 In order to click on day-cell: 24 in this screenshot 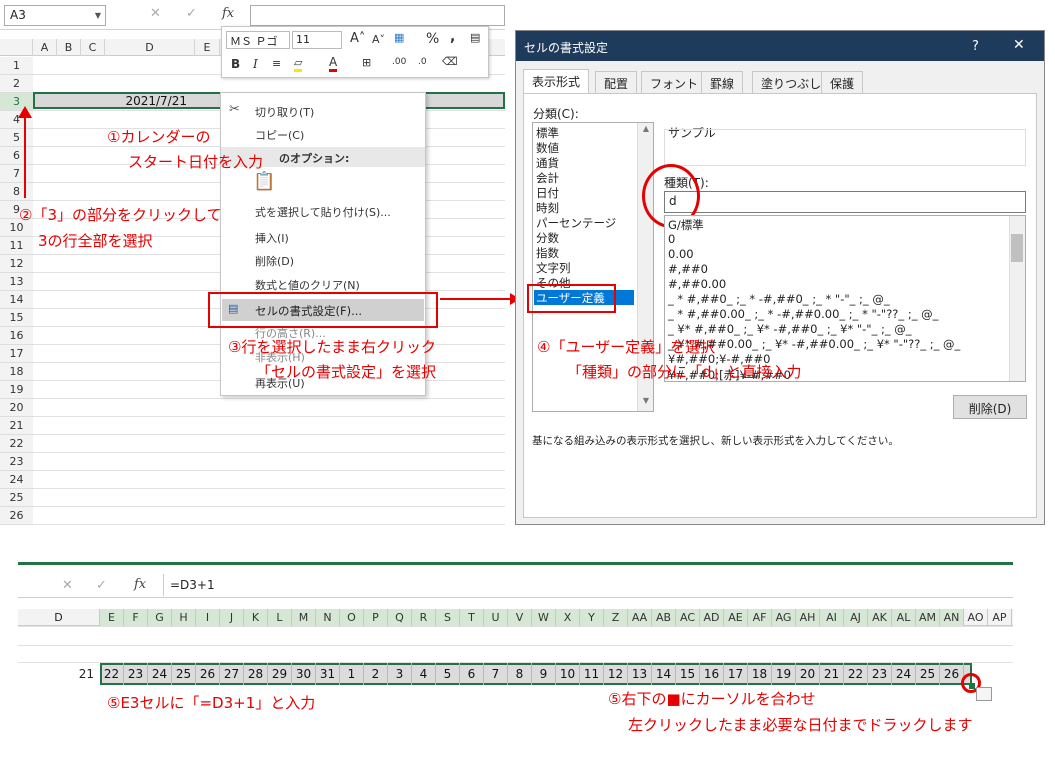, I will do `click(160, 674)`.